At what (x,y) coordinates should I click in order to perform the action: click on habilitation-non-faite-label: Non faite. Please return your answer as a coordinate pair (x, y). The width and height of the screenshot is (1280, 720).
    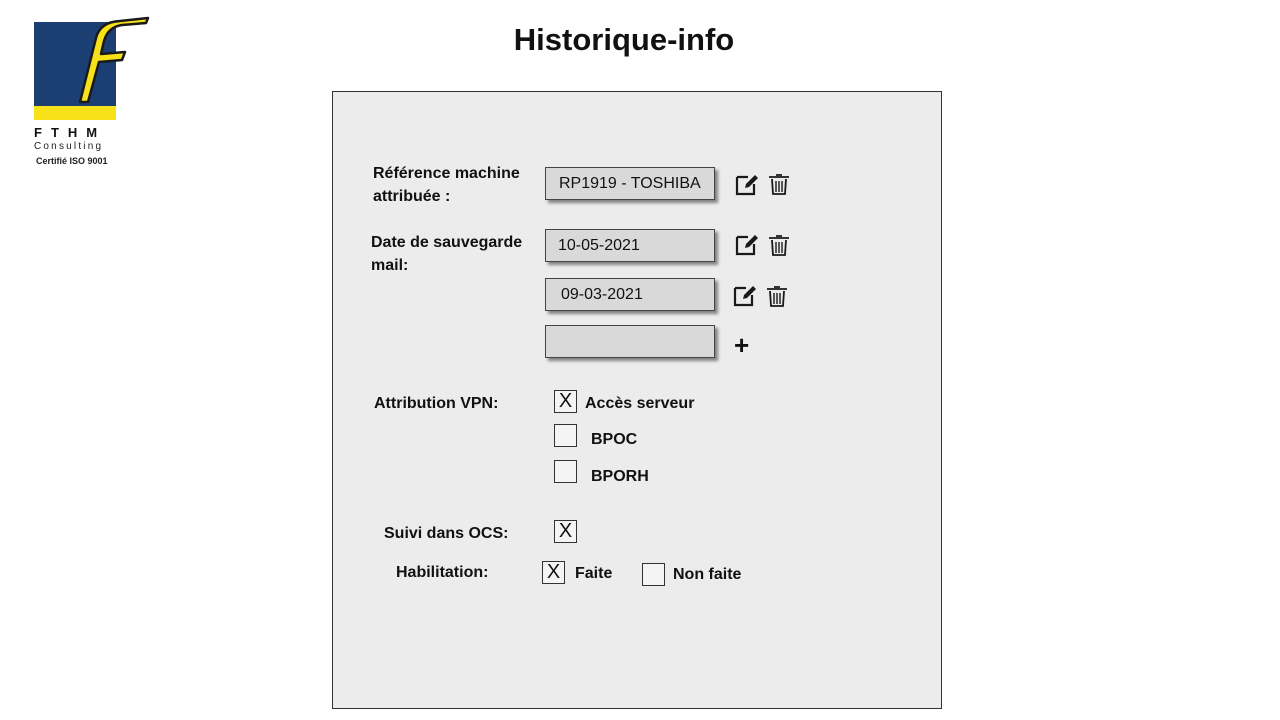
    Looking at the image, I should click on (707, 574).